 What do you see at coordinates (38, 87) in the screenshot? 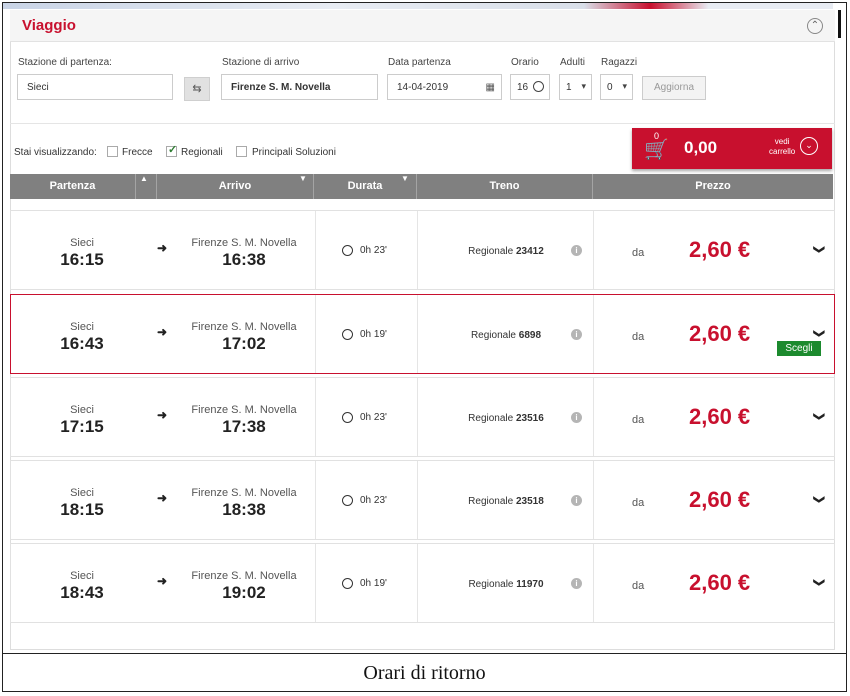
I see `departure-station-value: Sieci` at bounding box center [38, 87].